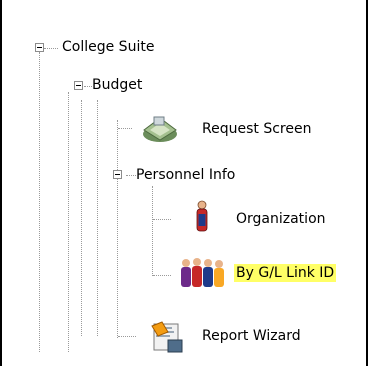  Describe the element at coordinates (78, 85) in the screenshot. I see `collapse-toggle-budget` at that location.